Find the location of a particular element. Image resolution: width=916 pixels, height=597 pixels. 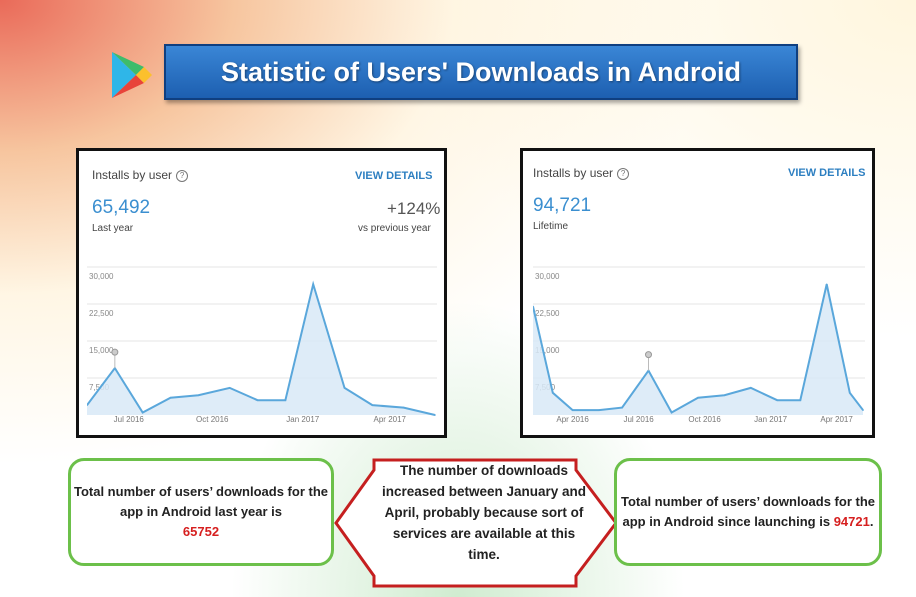

x-tick-label: Apr 2016 is located at coordinates (572, 419).